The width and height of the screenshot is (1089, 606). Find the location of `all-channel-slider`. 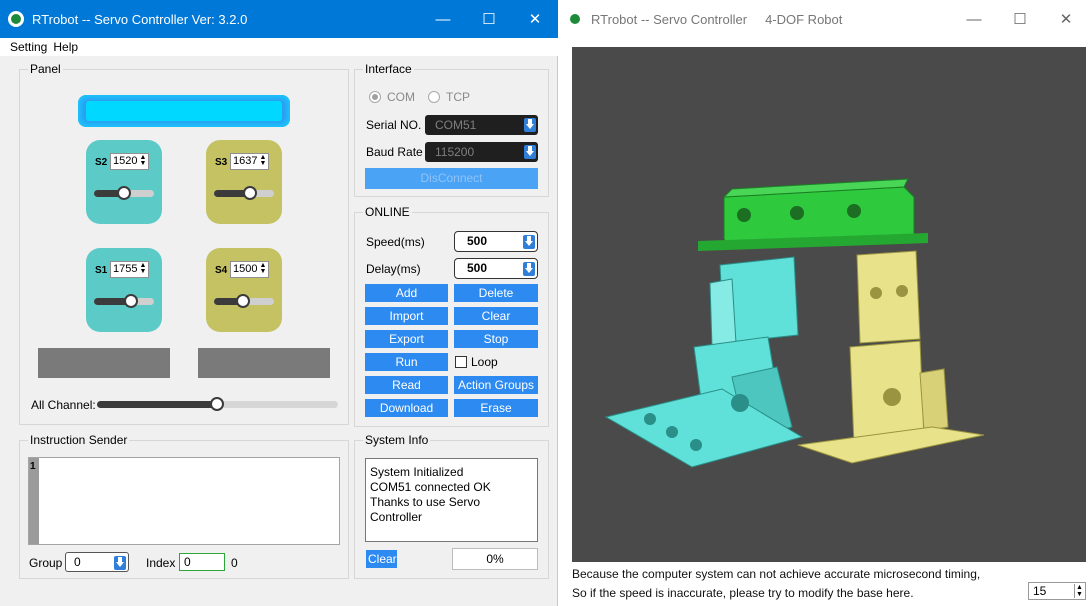

all-channel-slider is located at coordinates (217, 404).